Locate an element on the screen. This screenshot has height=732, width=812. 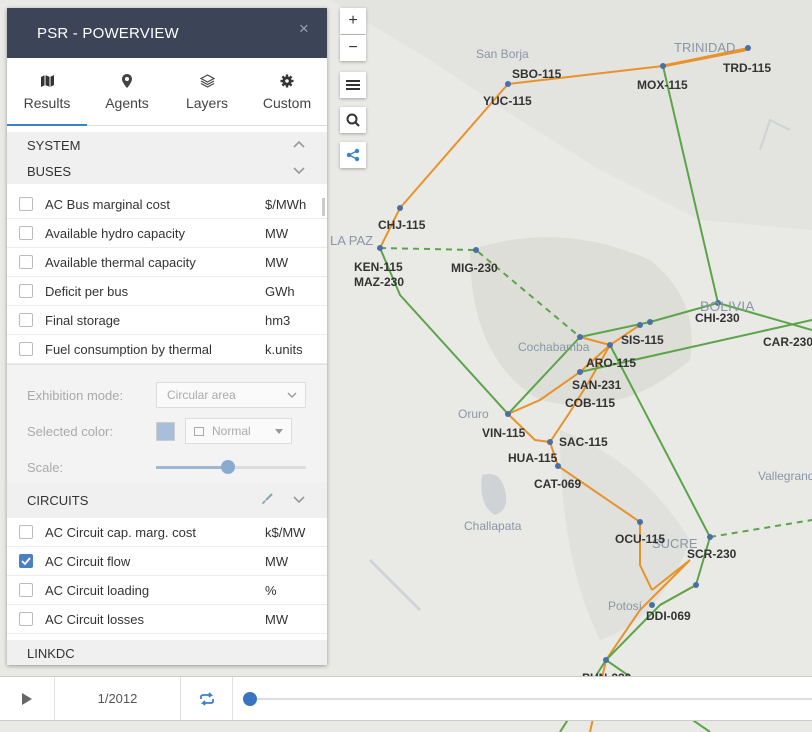
place-label: LA PAZ is located at coordinates (351, 240).